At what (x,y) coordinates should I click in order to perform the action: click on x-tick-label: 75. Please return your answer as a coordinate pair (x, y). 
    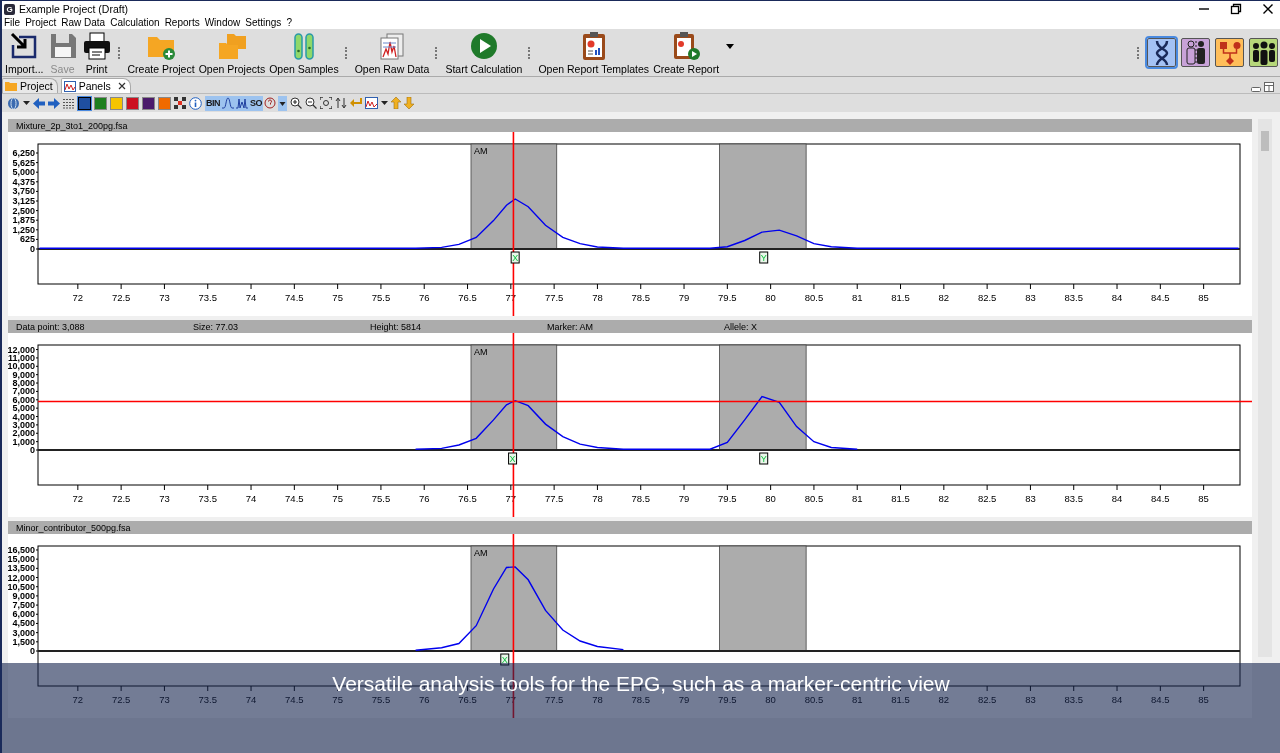
    Looking at the image, I should click on (337, 699).